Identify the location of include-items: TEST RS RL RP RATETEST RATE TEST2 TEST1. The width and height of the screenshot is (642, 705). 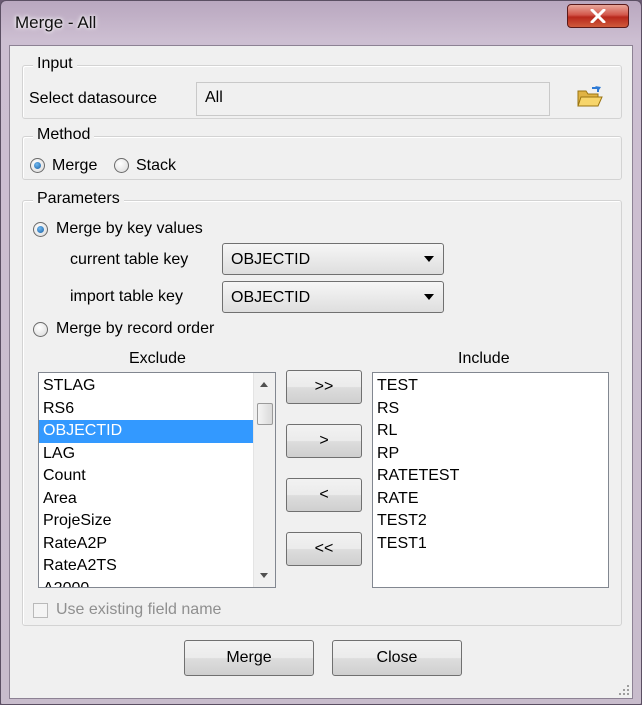
(490, 464).